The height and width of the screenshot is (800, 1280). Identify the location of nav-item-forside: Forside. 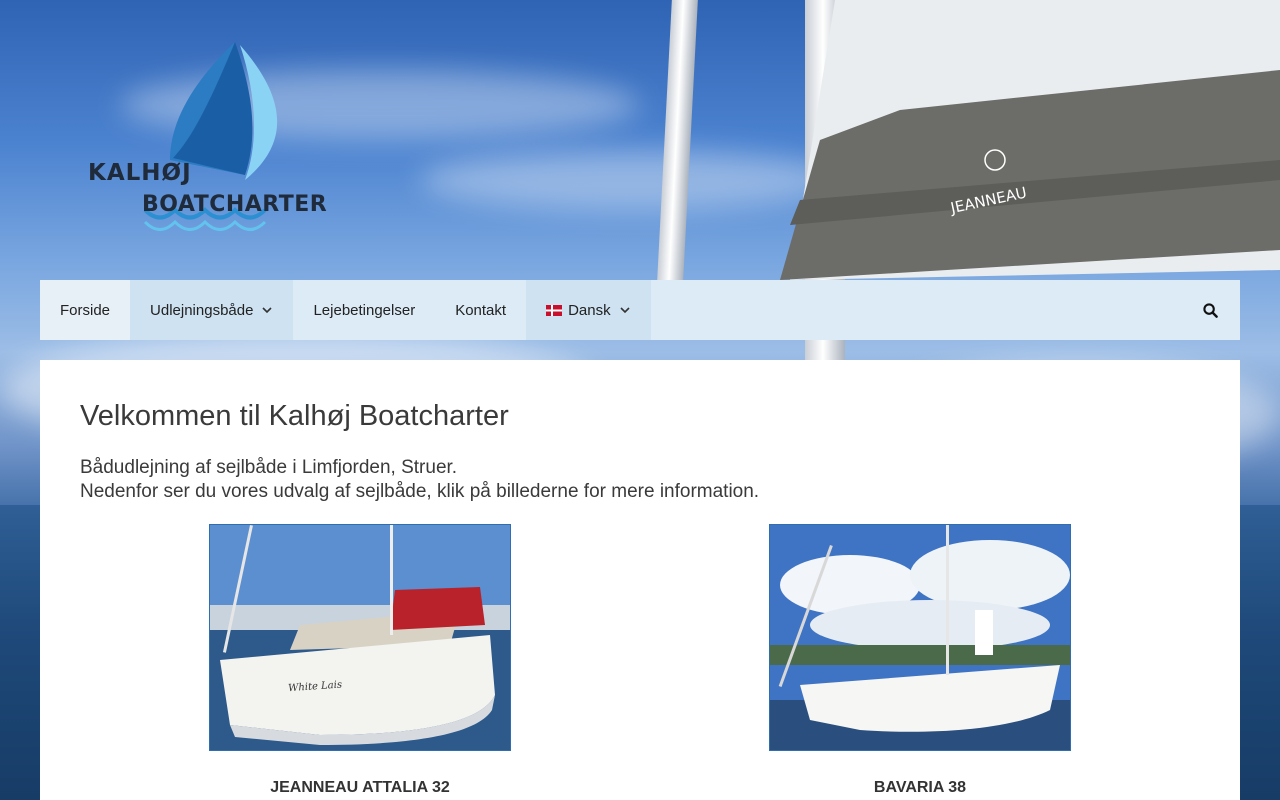
(85, 310).